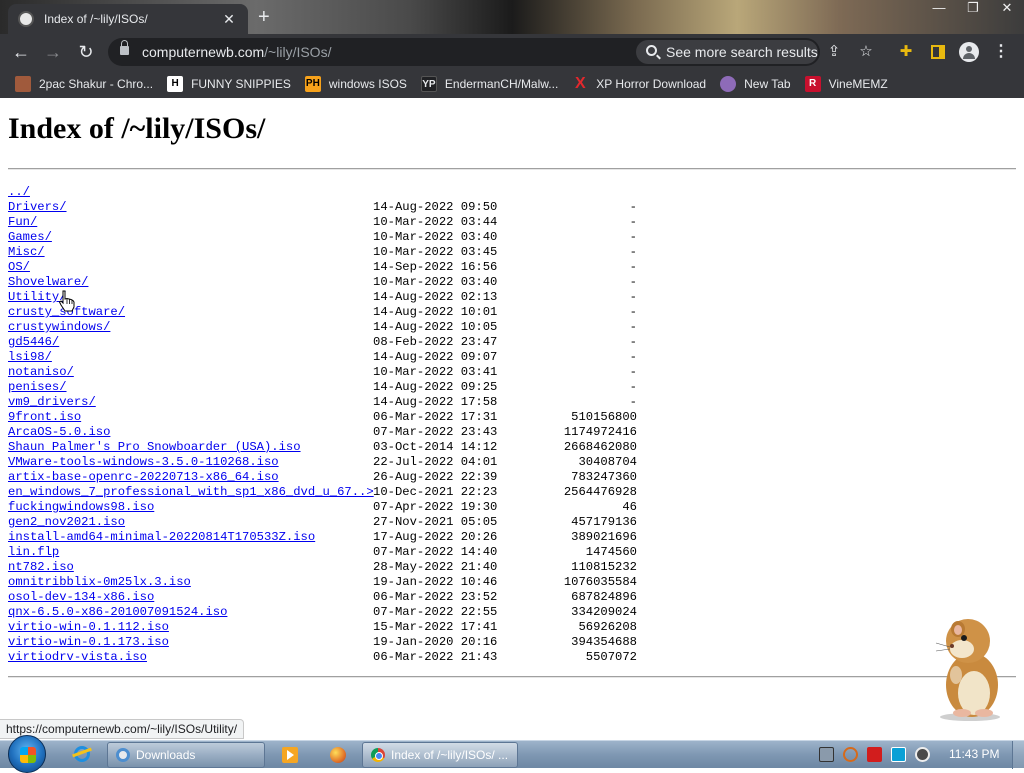 Image resolution: width=1024 pixels, height=773 pixels. I want to click on lock-icon, so click(124, 47).